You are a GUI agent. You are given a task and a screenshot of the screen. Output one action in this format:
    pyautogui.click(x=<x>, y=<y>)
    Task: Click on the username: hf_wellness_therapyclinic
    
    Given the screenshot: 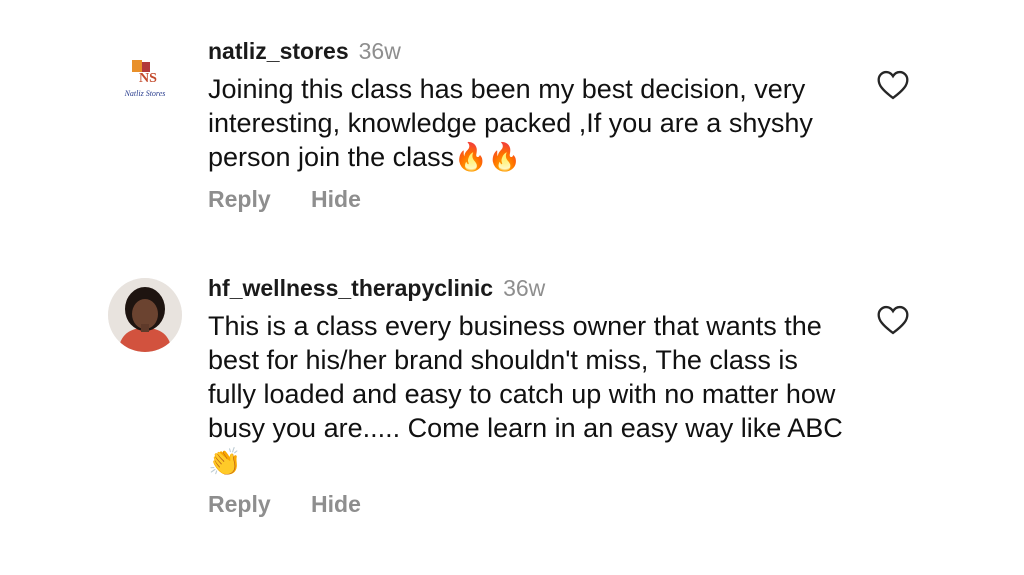 What is the action you would take?
    pyautogui.click(x=350, y=288)
    